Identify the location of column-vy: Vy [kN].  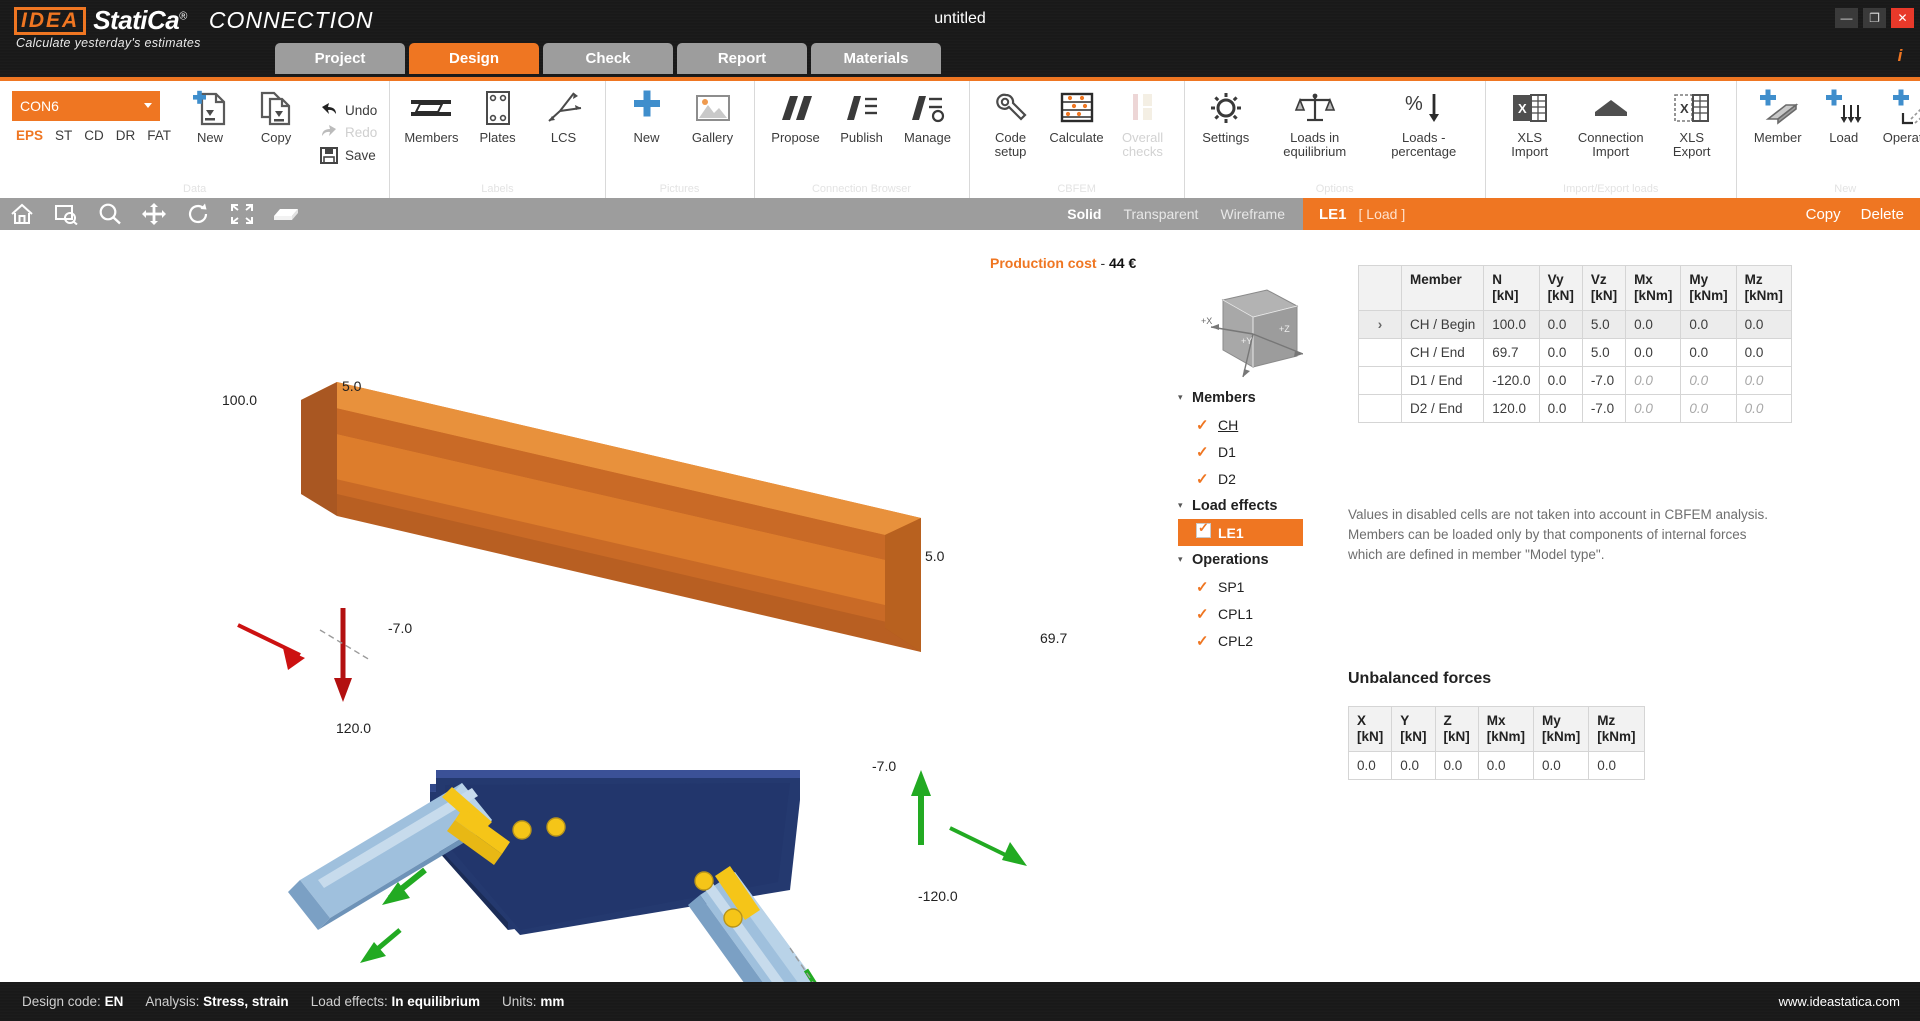
(1560, 288).